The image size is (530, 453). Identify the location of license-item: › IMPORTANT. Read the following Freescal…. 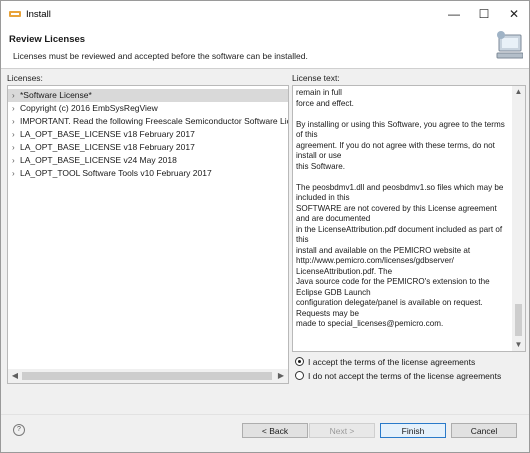
(148, 121).